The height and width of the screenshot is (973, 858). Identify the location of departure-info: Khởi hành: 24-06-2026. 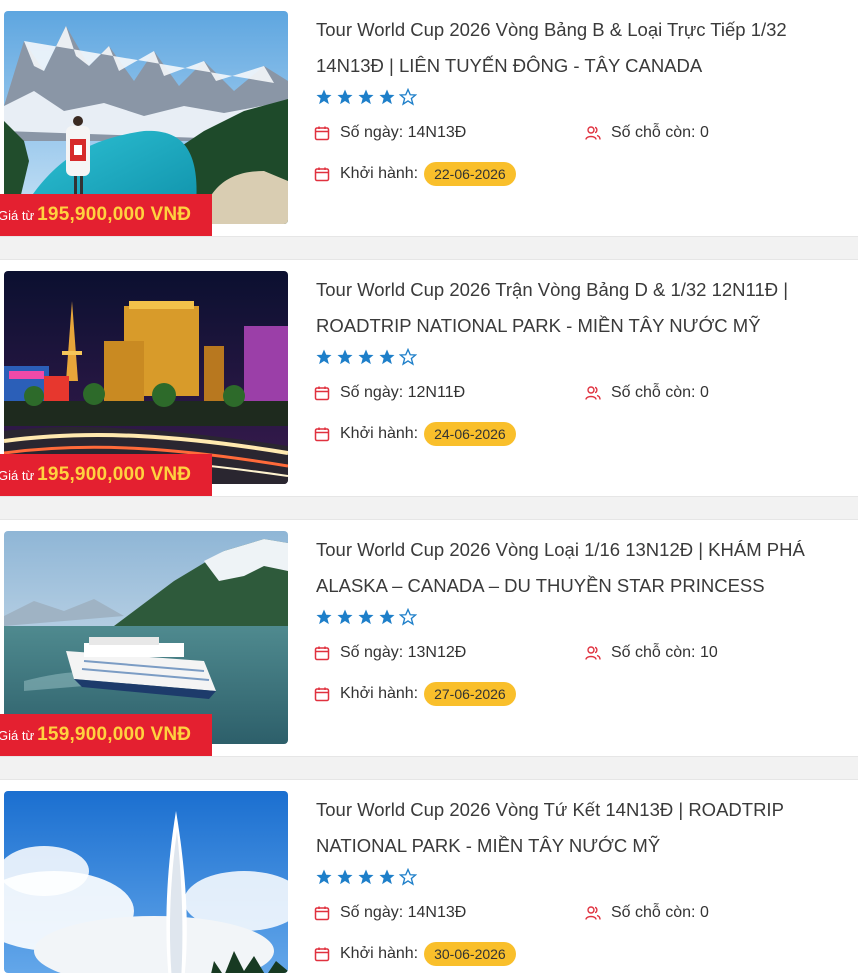
(415, 434).